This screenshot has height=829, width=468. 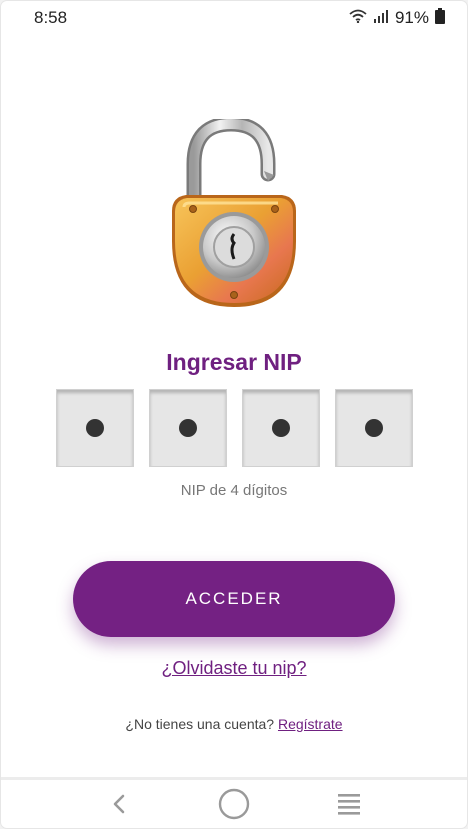 I want to click on status-icons: 91%, so click(x=397, y=18).